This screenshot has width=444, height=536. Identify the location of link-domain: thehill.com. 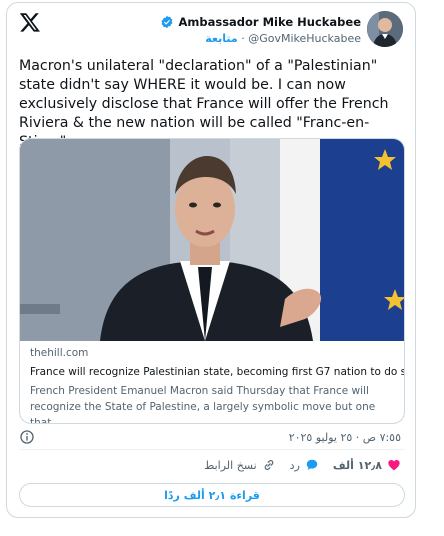
(59, 353).